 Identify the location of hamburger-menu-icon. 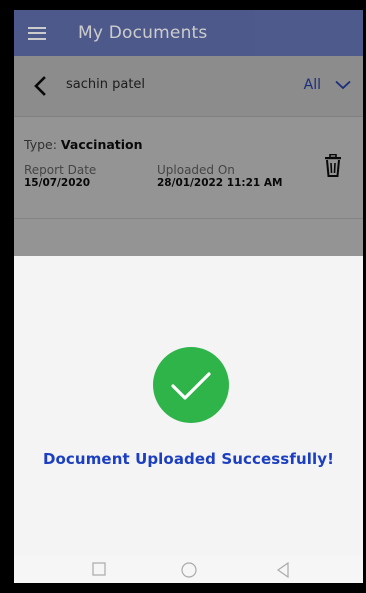
(37, 33).